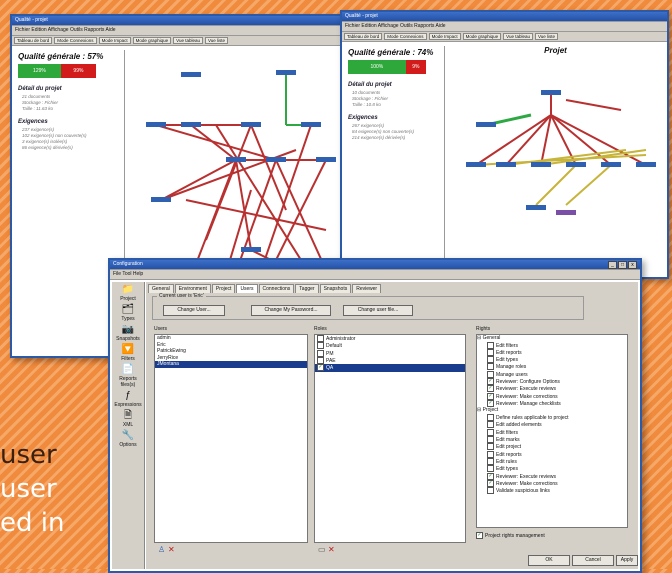 This screenshot has width=672, height=573. Describe the element at coordinates (552, 382) in the screenshot. I see `right-item: ✓ Reviewer: Configure Options` at that location.